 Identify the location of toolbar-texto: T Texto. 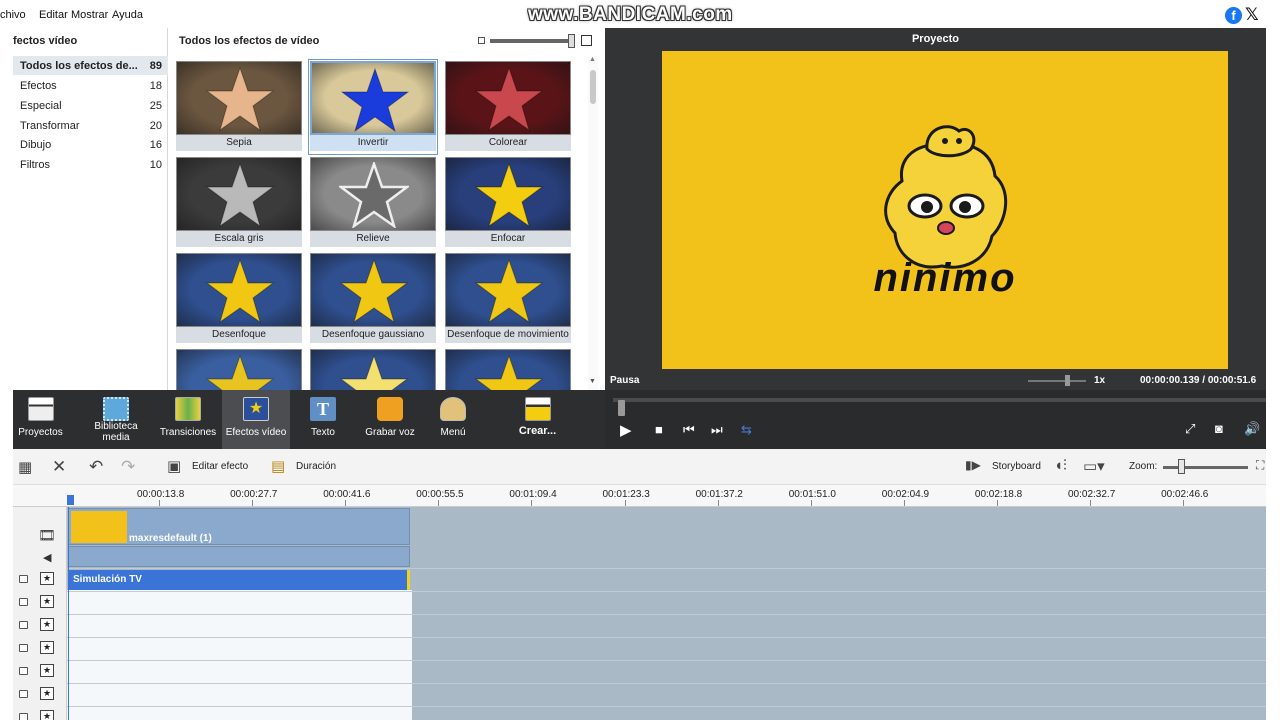
(323, 419).